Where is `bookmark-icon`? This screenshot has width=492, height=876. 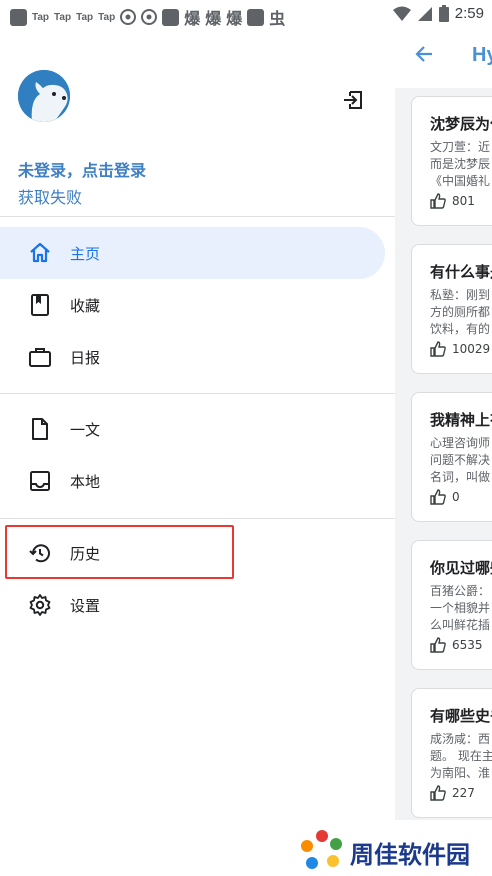
bookmark-icon is located at coordinates (40, 305).